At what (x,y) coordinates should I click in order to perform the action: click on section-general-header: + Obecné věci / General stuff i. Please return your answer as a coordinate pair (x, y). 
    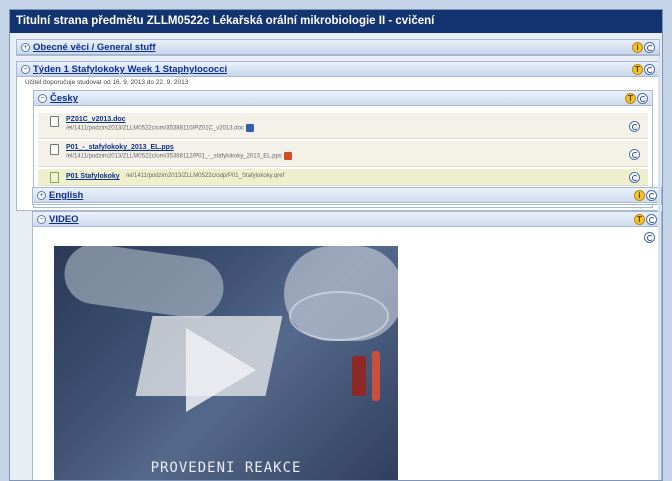
    Looking at the image, I should click on (338, 47).